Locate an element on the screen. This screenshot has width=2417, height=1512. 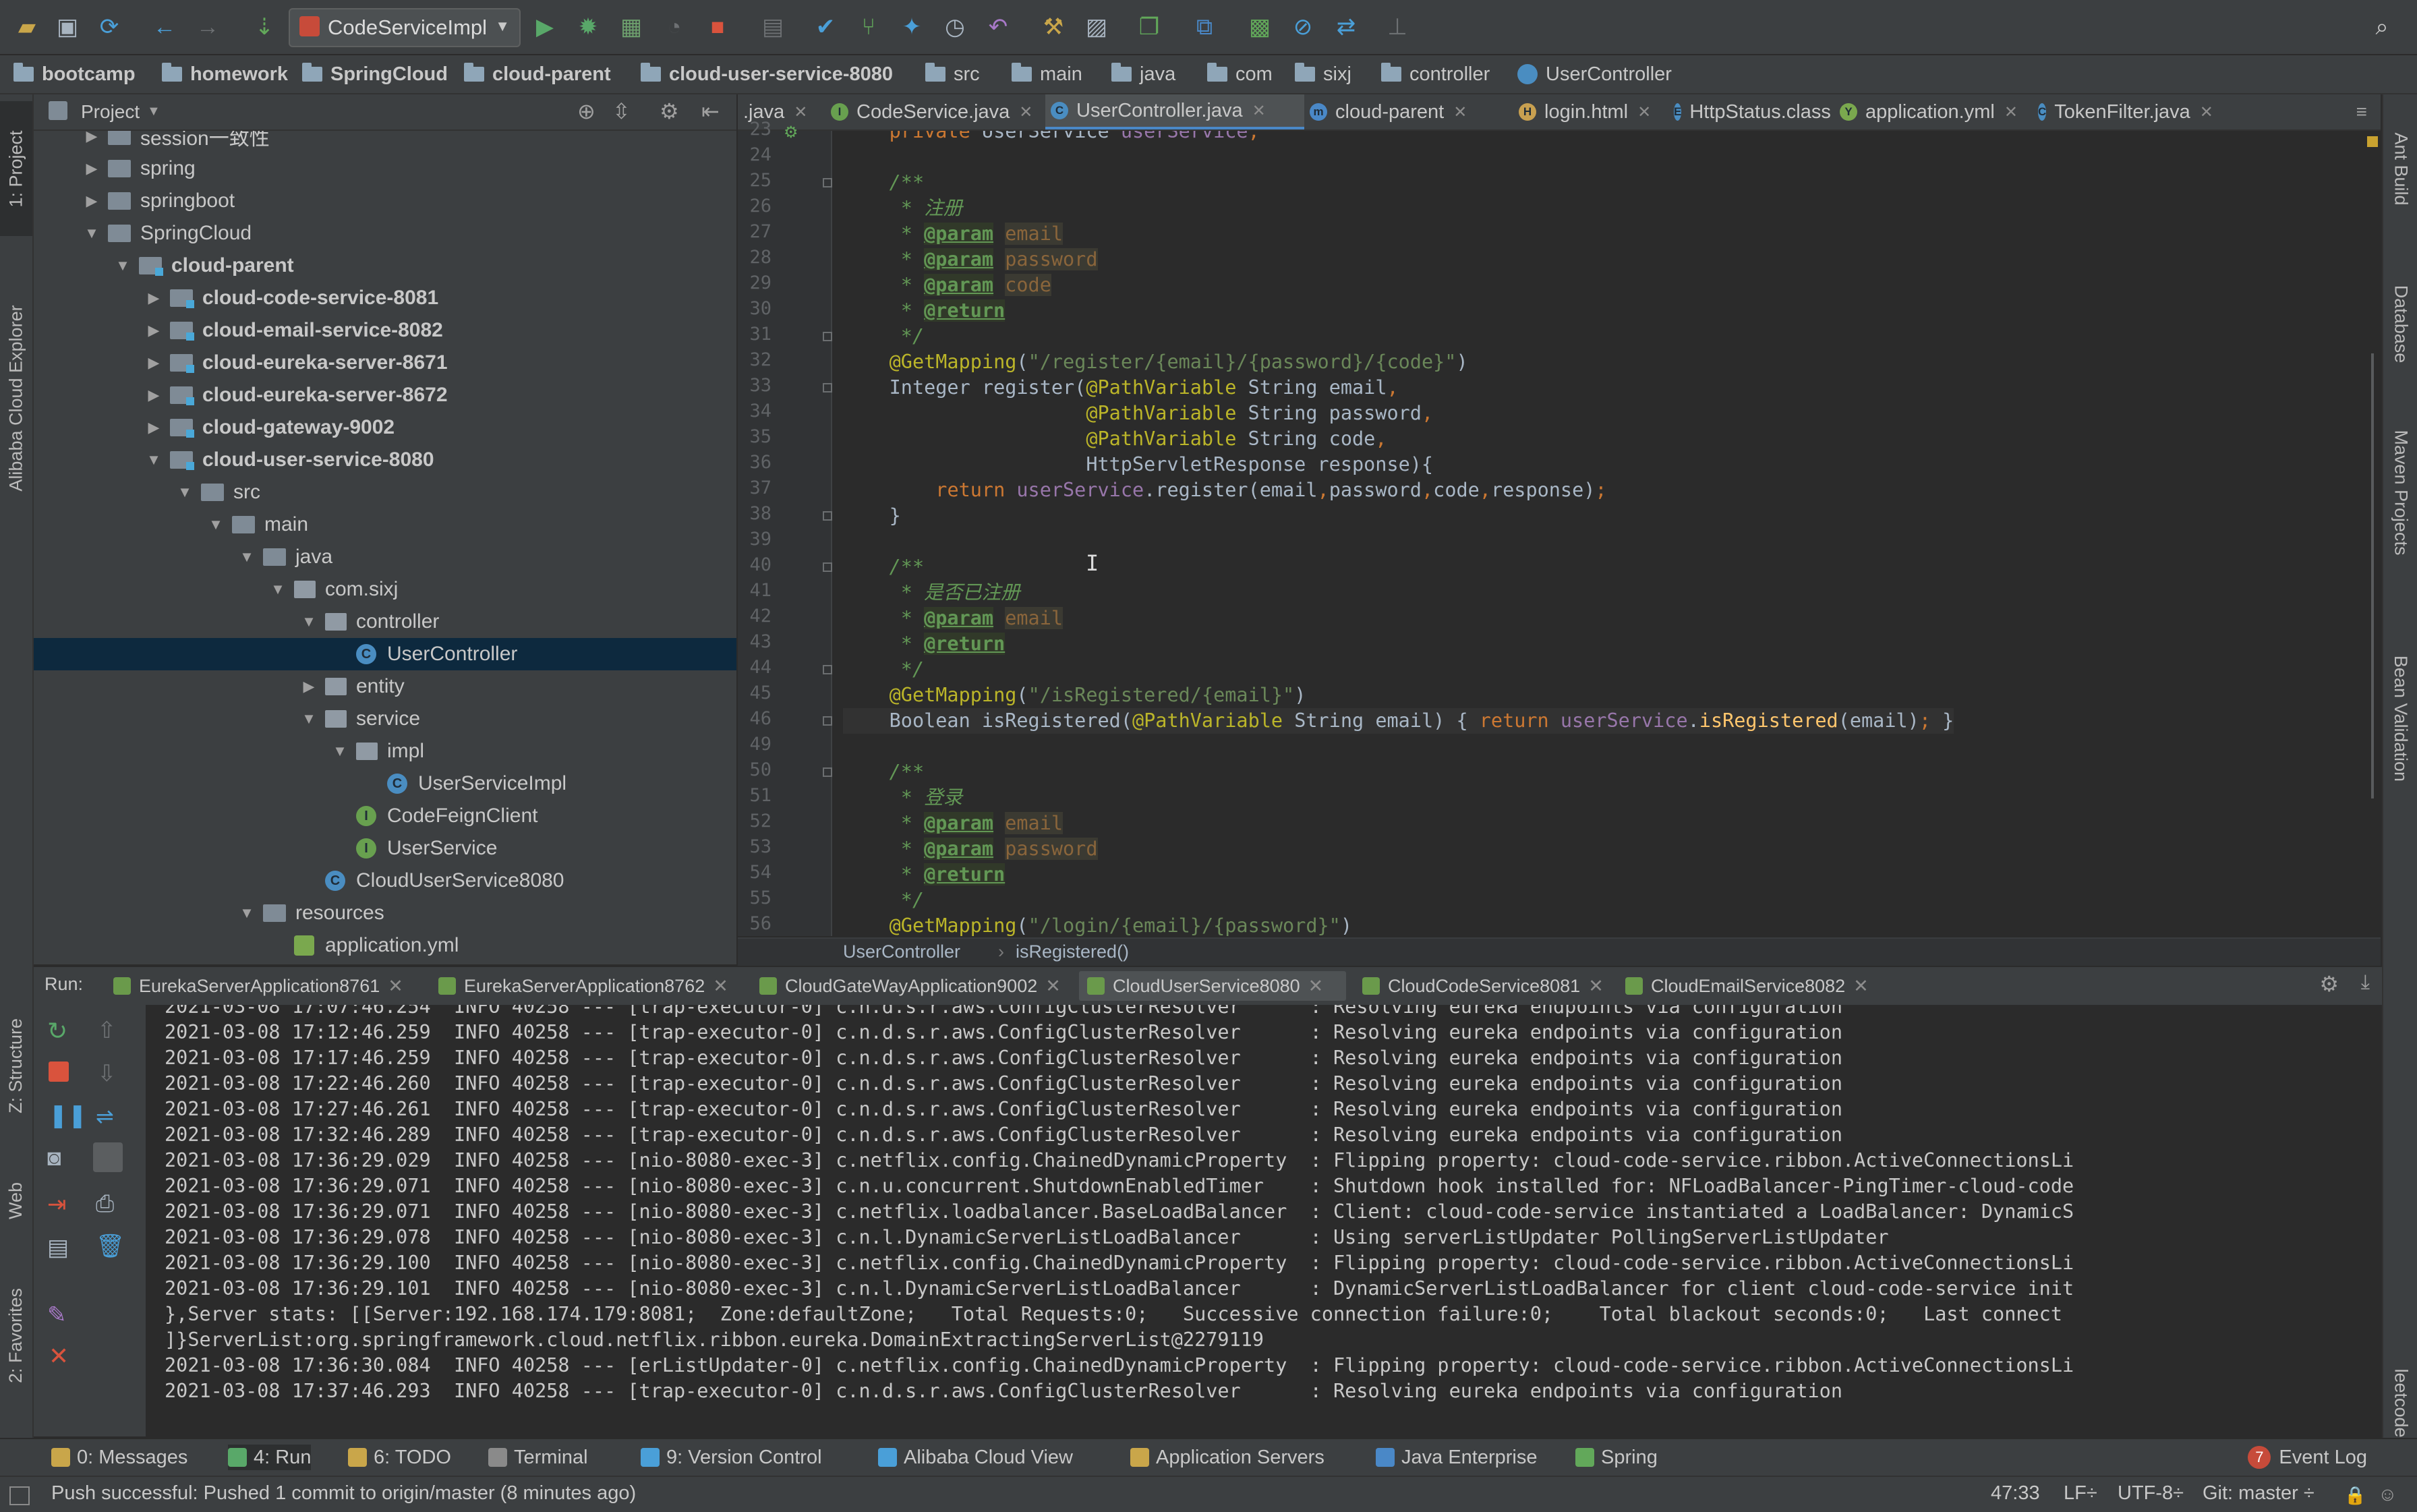
tool-window-button: 0: Messages is located at coordinates (119, 1457).